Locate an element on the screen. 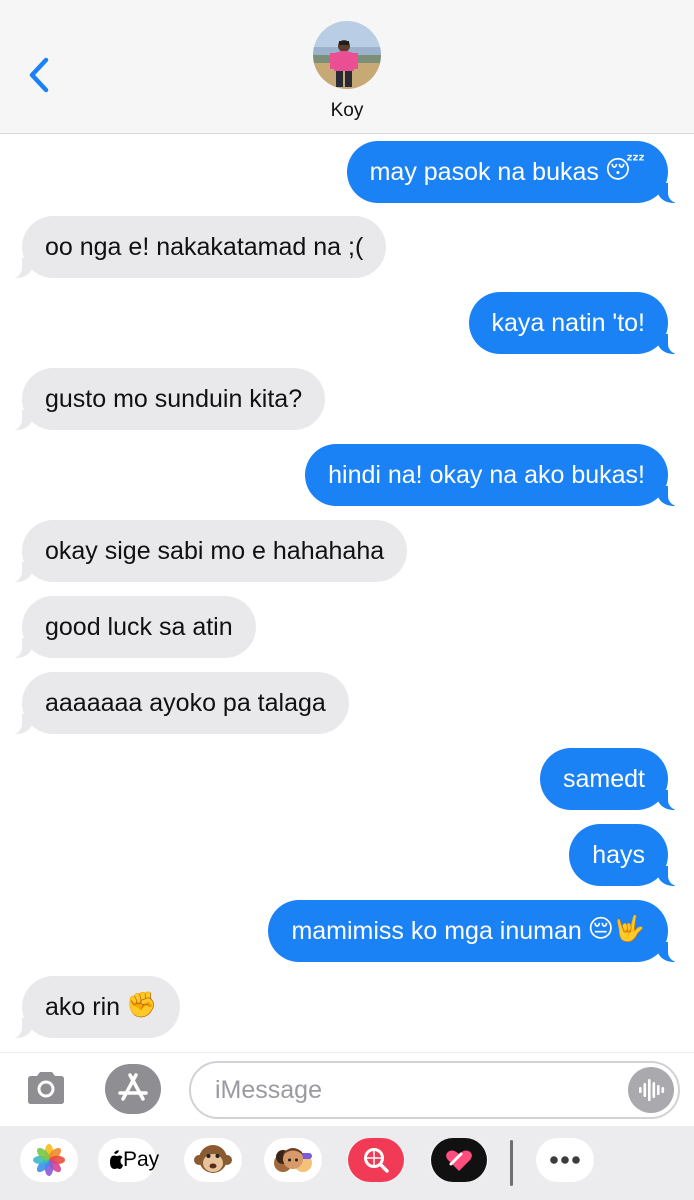  message-text: oo nga e! nakakatamad na ;( is located at coordinates (204, 247).